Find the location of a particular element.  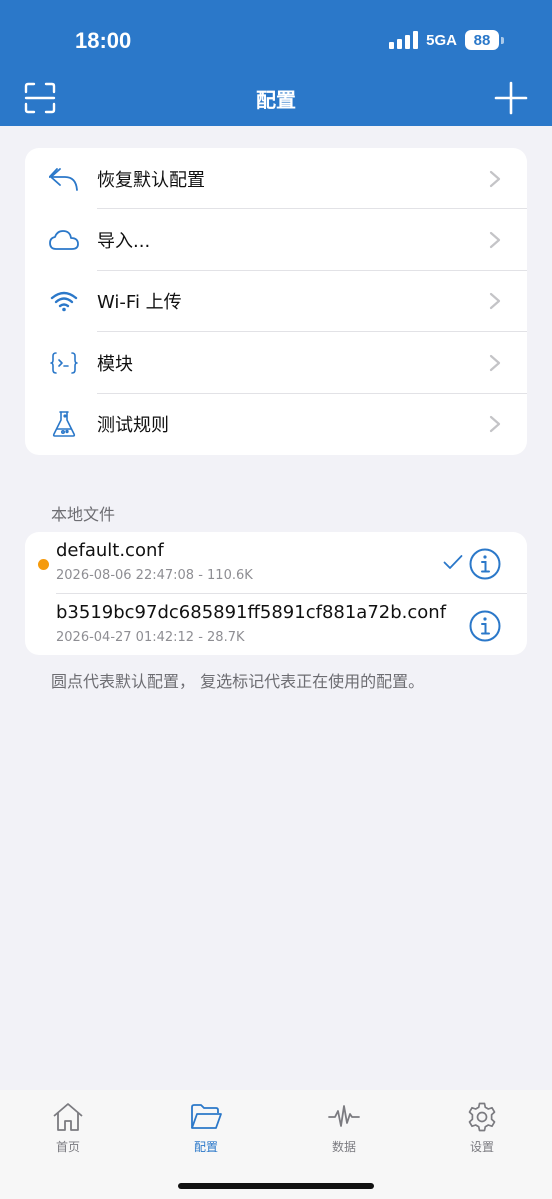

tab-settings: 设置 is located at coordinates (482, 1128).